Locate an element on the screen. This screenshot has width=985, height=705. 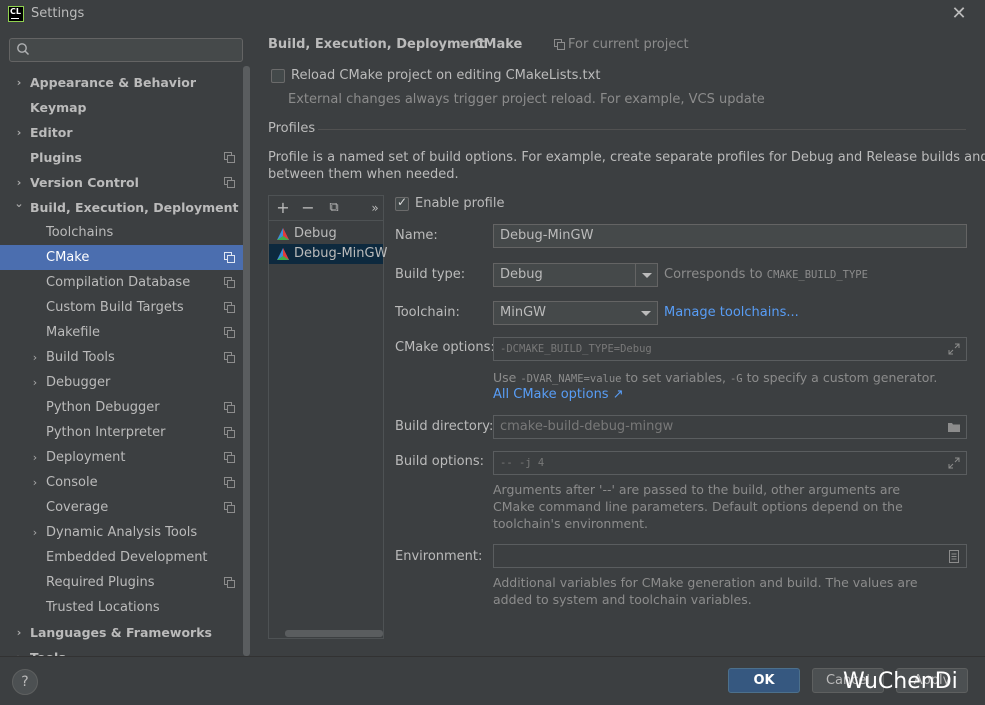
sidebar-item-makefile: Makefile is located at coordinates (125, 332).